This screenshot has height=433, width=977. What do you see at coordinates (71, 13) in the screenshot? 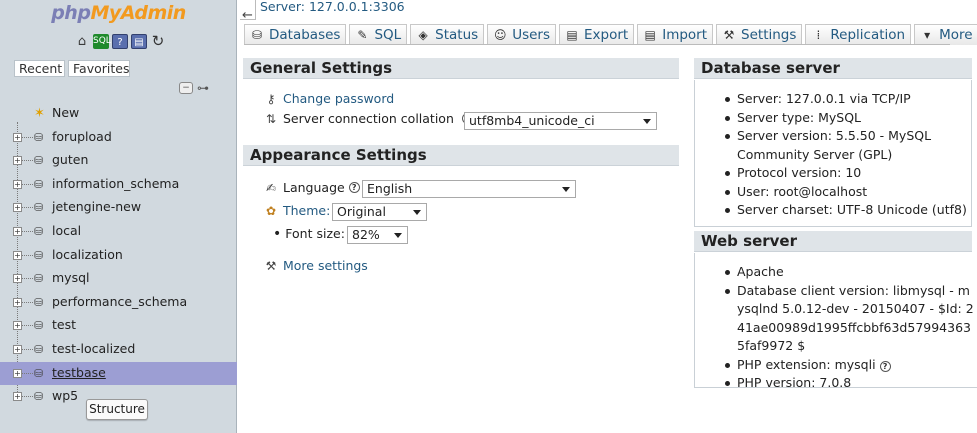
I see `logo-php-text: php` at bounding box center [71, 13].